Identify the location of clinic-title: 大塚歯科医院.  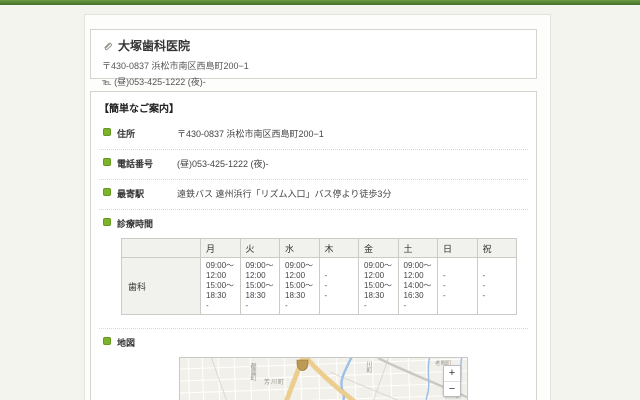
(154, 46).